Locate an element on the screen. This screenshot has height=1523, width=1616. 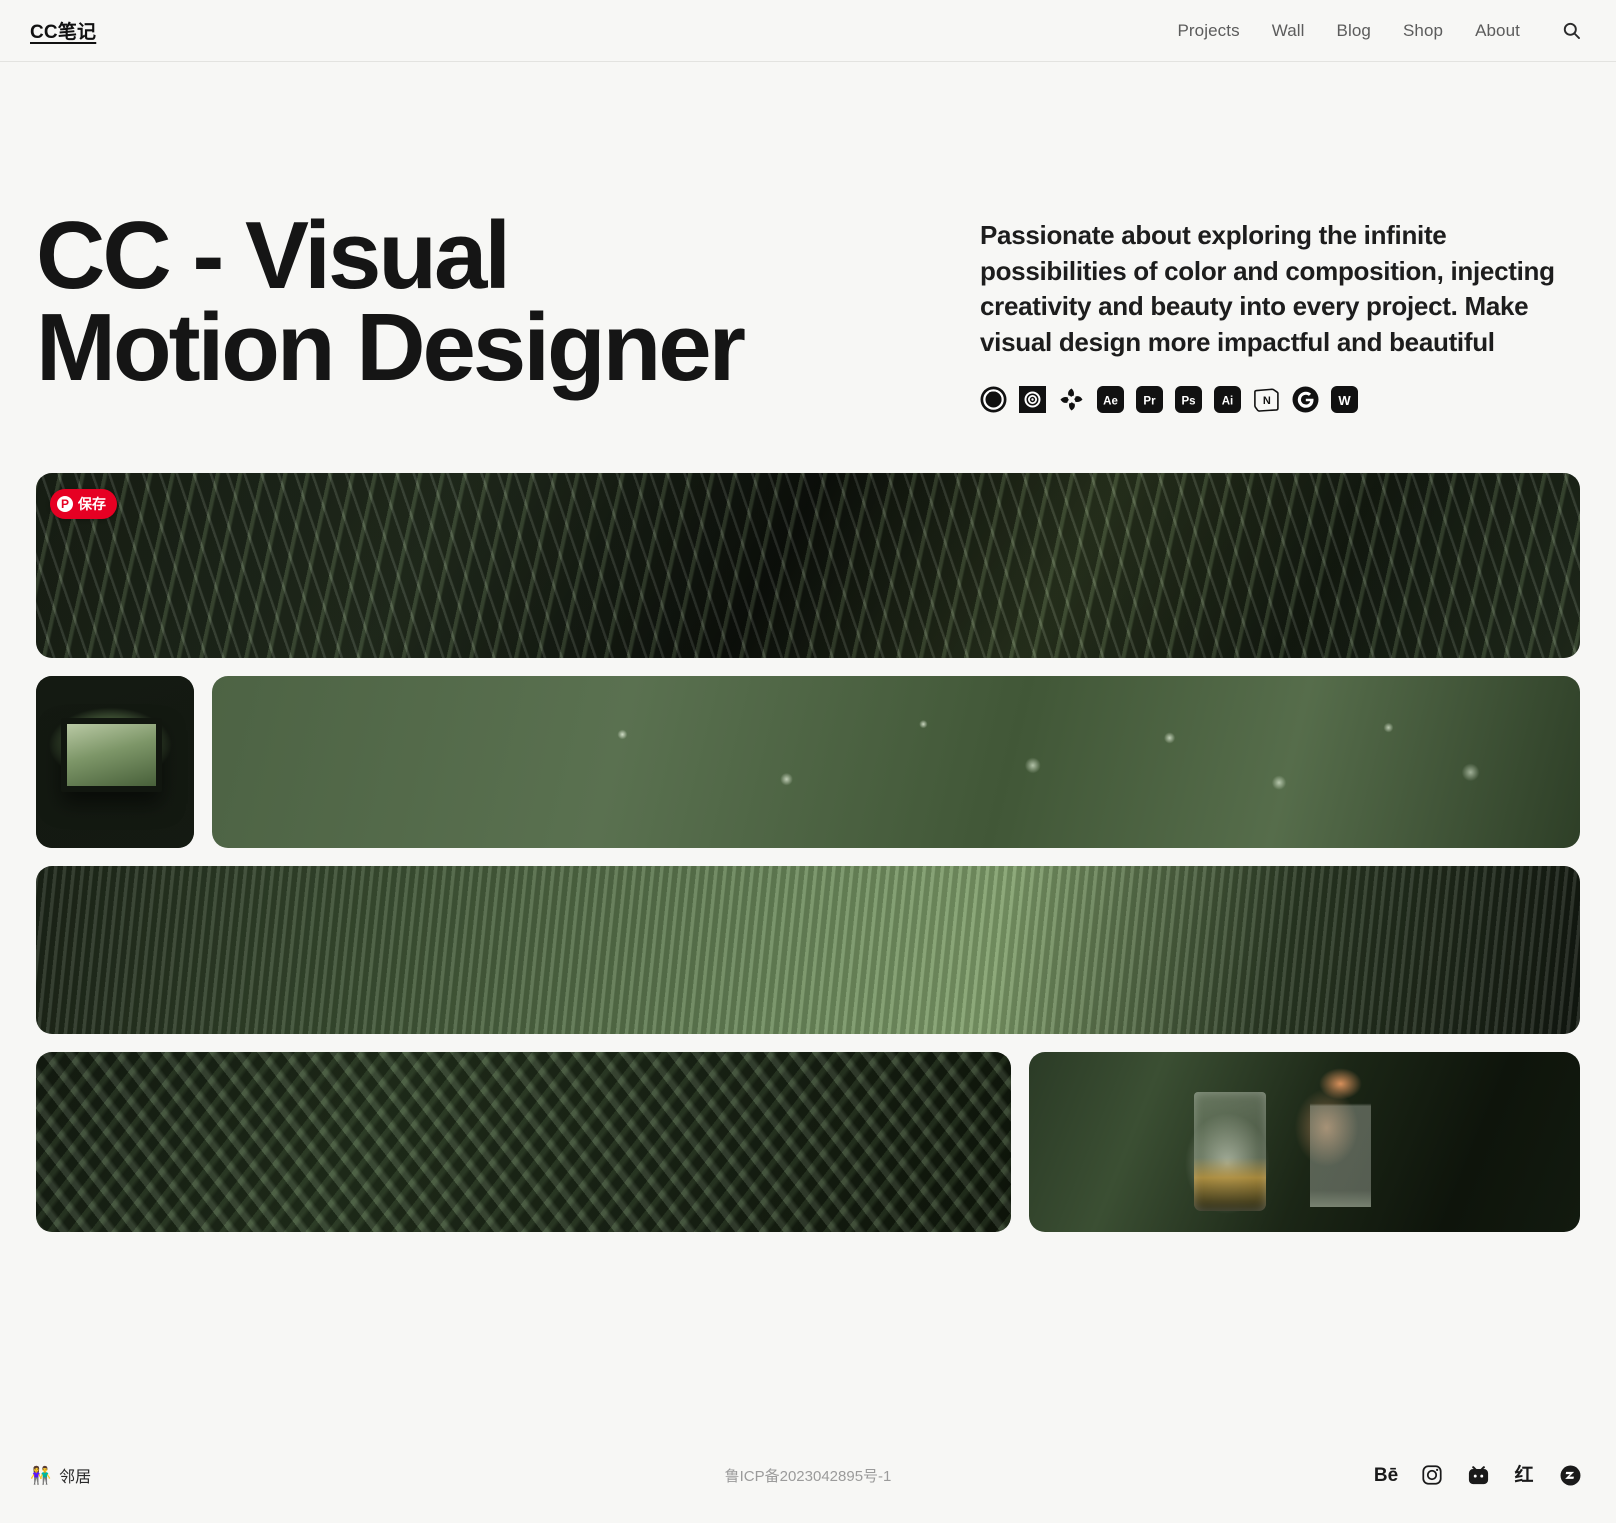
water-droplets-image is located at coordinates (896, 762).